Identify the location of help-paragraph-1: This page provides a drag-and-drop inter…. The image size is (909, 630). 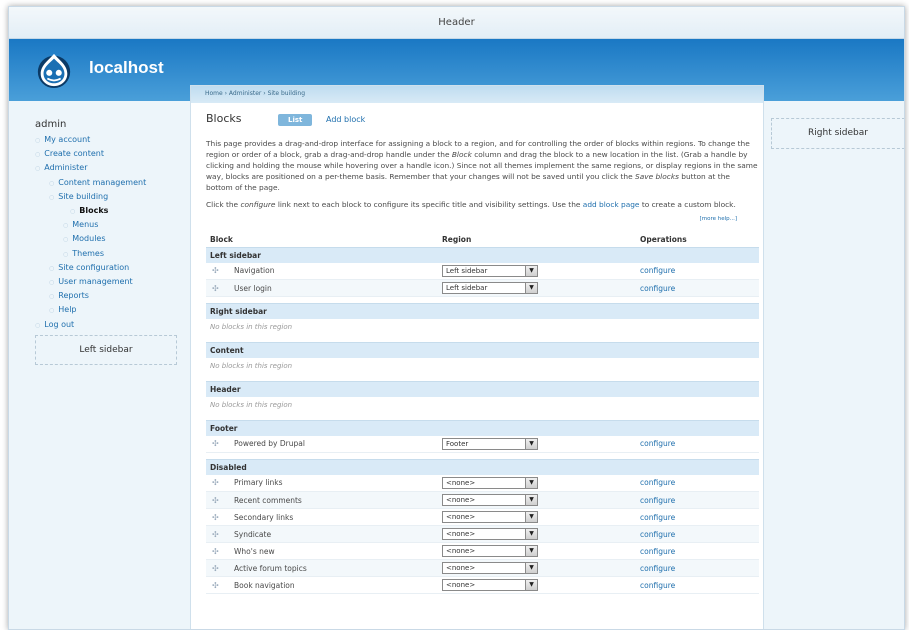
(482, 165).